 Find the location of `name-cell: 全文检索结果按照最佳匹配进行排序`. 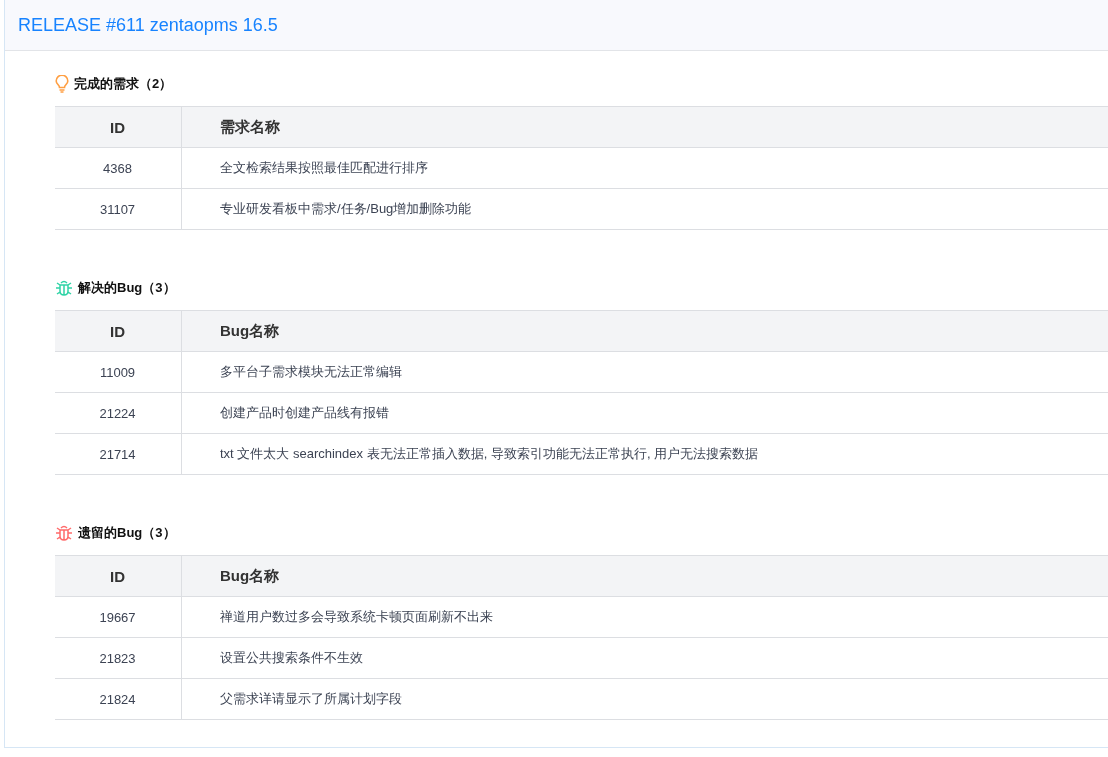

name-cell: 全文检索结果按照最佳匹配进行排序 is located at coordinates (644, 168).